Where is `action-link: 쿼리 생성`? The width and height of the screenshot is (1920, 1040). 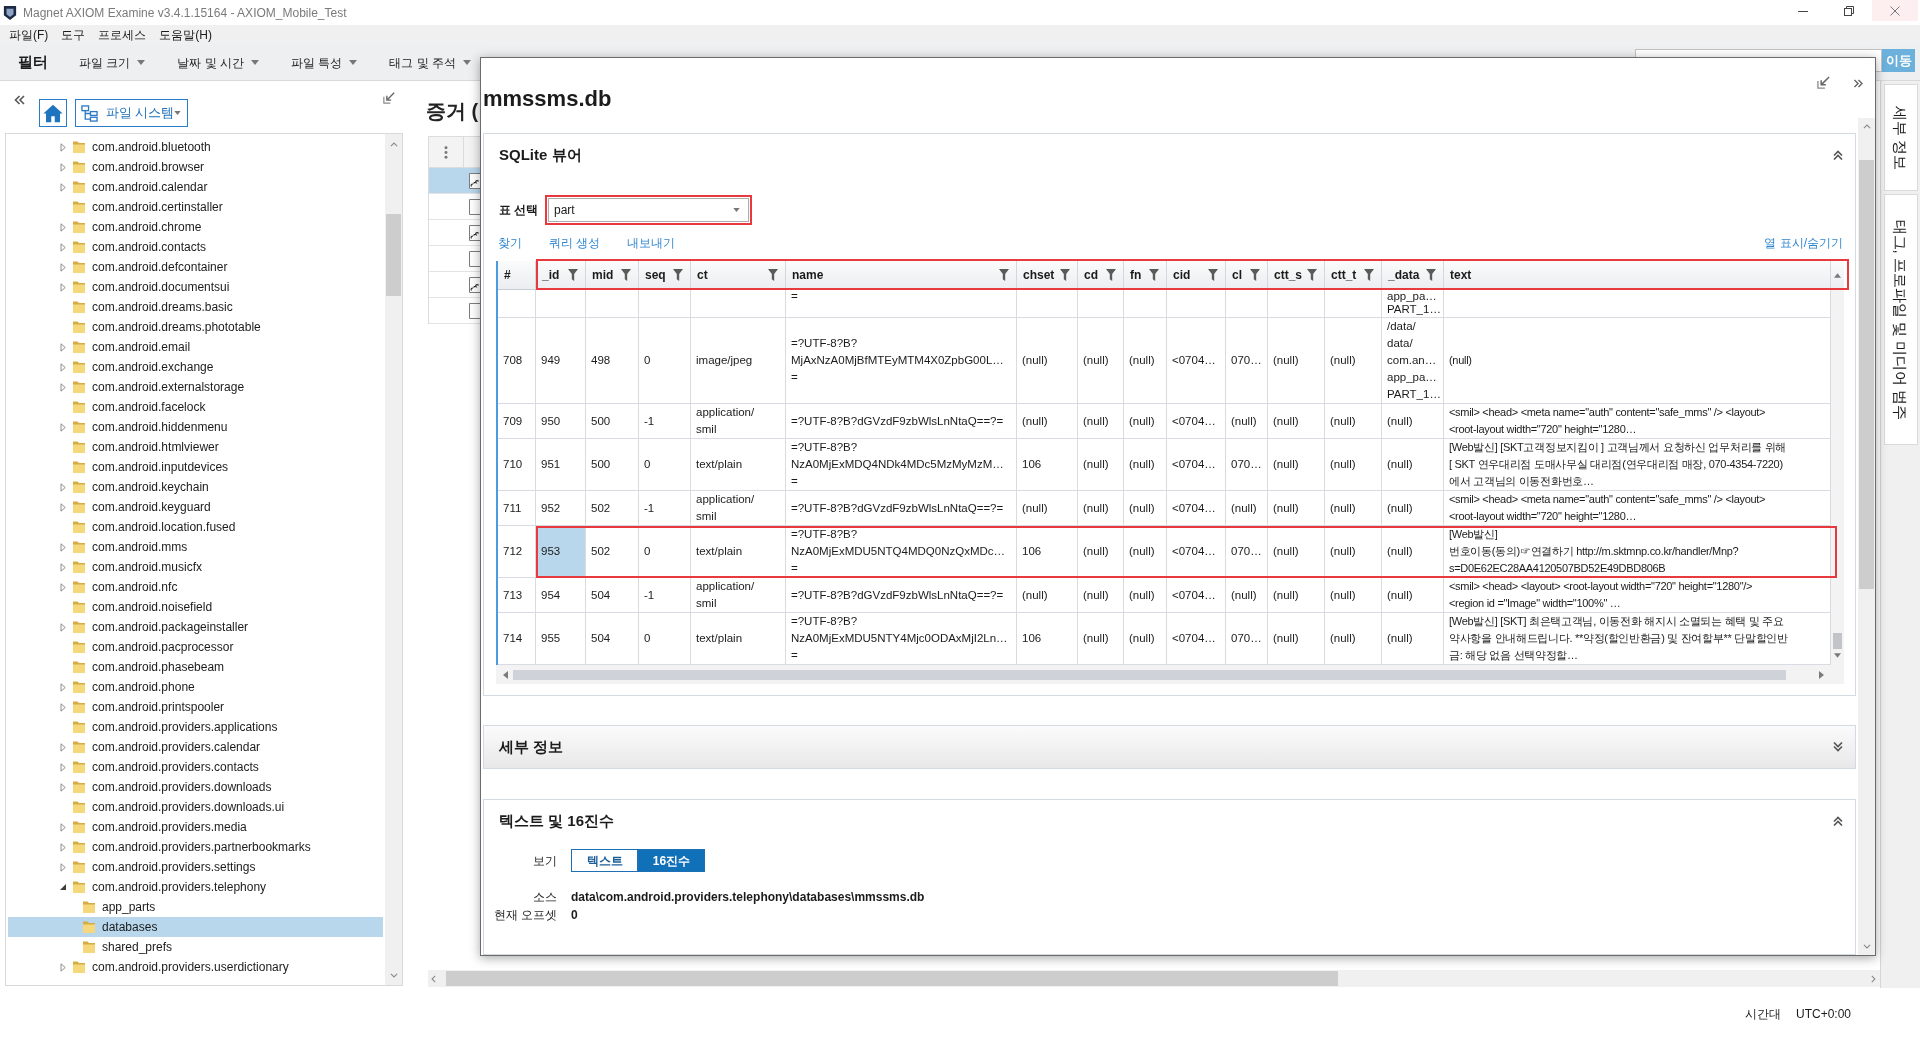
action-link: 쿼리 생성 is located at coordinates (575, 243).